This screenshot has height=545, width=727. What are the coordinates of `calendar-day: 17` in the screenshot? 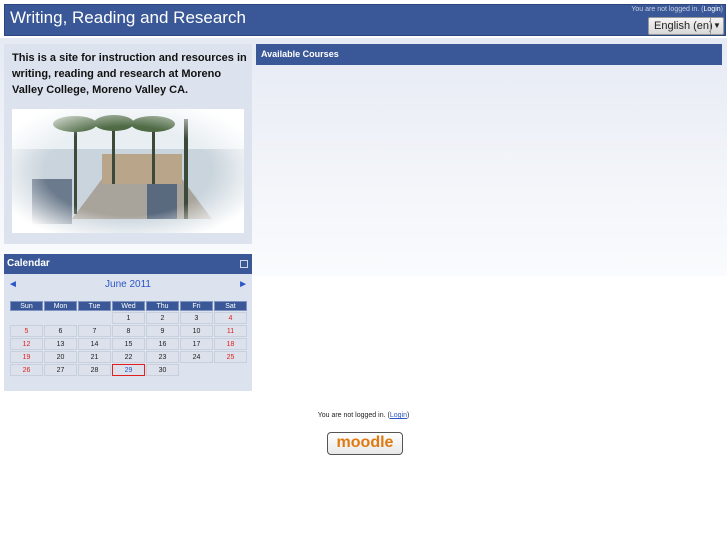 It's located at (196, 344).